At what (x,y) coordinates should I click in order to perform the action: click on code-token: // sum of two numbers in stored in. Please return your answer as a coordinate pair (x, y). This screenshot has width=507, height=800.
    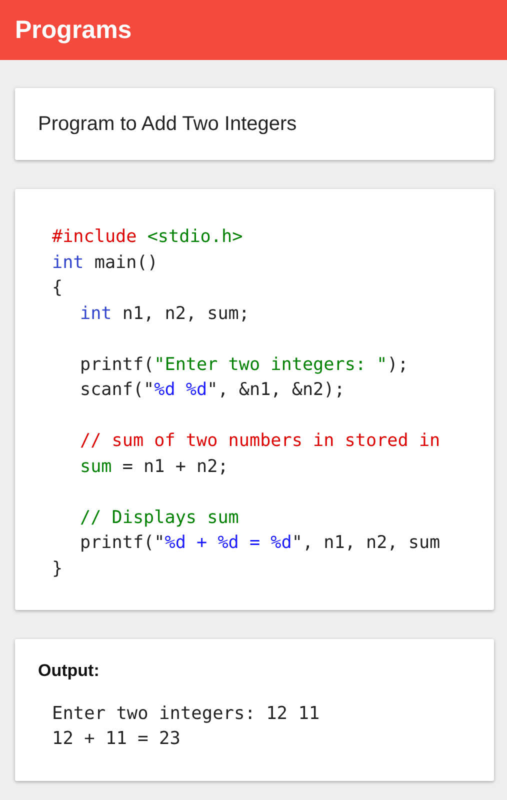
    Looking at the image, I should click on (260, 441).